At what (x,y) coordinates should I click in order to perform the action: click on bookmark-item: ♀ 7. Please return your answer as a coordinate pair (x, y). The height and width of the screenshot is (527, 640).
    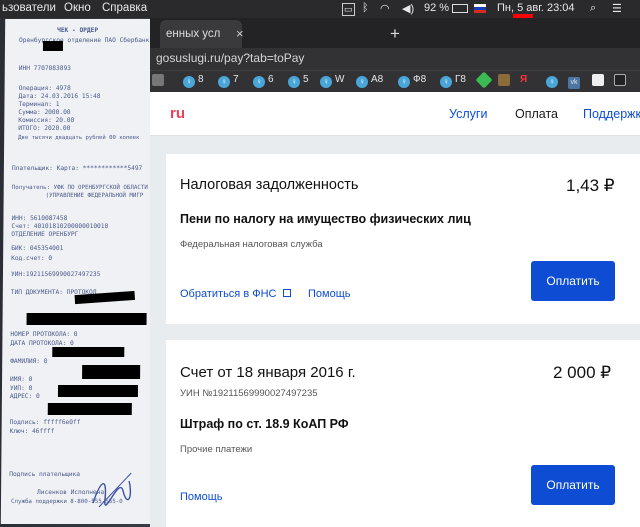
    Looking at the image, I should click on (228, 81).